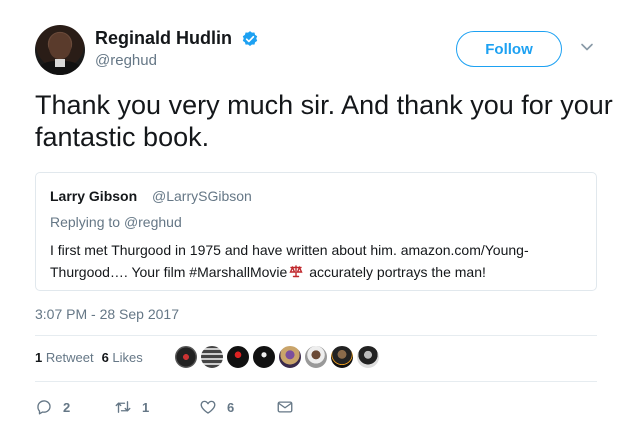  I want to click on envelope-icon, so click(285, 407).